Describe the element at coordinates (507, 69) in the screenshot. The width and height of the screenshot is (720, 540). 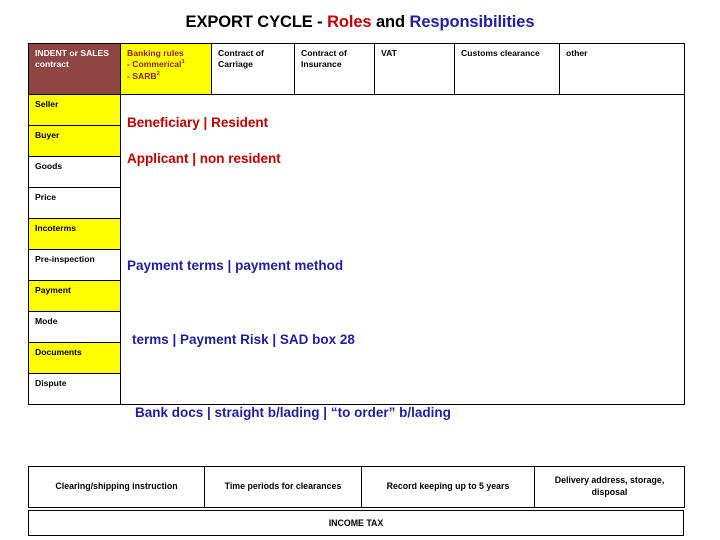
I see `header-cell-customs-clearance: Customs clearance` at that location.